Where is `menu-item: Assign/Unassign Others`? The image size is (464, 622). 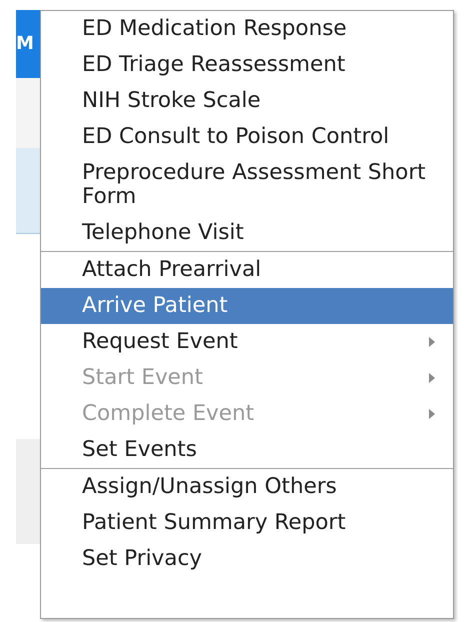 menu-item: Assign/Unassign Others is located at coordinates (247, 487).